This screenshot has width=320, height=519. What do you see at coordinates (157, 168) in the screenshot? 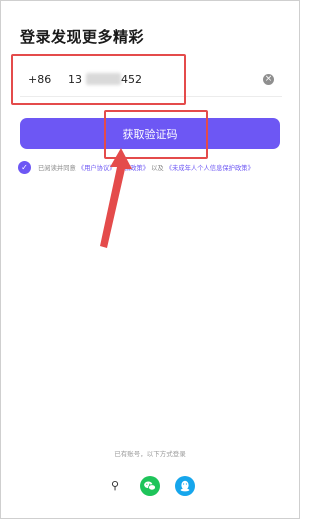
I see `agreement-and: 以及` at bounding box center [157, 168].